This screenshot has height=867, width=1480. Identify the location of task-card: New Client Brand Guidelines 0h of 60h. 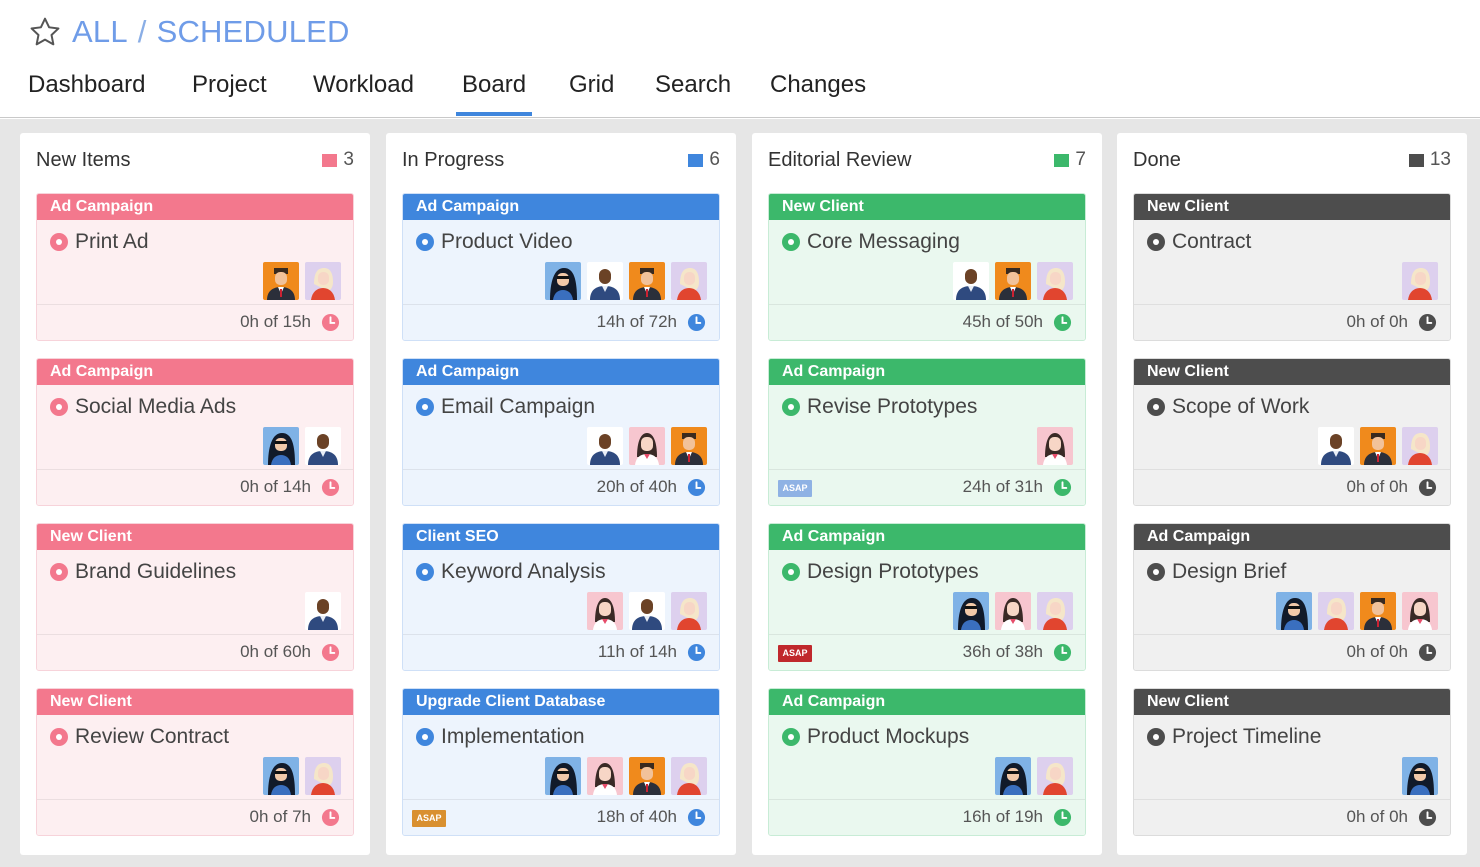
(195, 597).